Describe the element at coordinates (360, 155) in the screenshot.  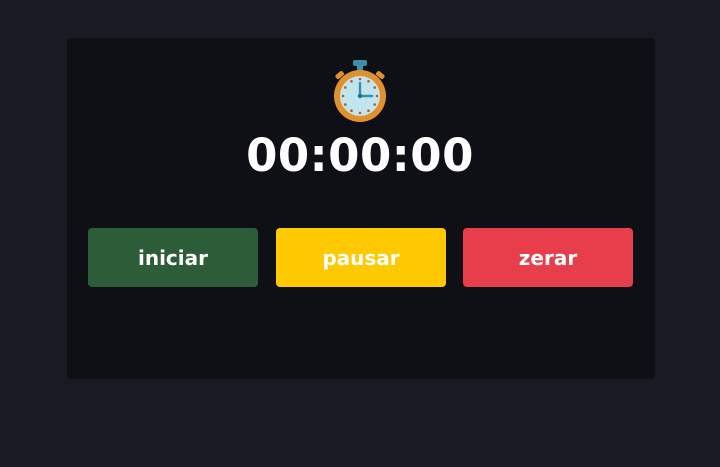
I see `timer-display: 00:00:00` at that location.